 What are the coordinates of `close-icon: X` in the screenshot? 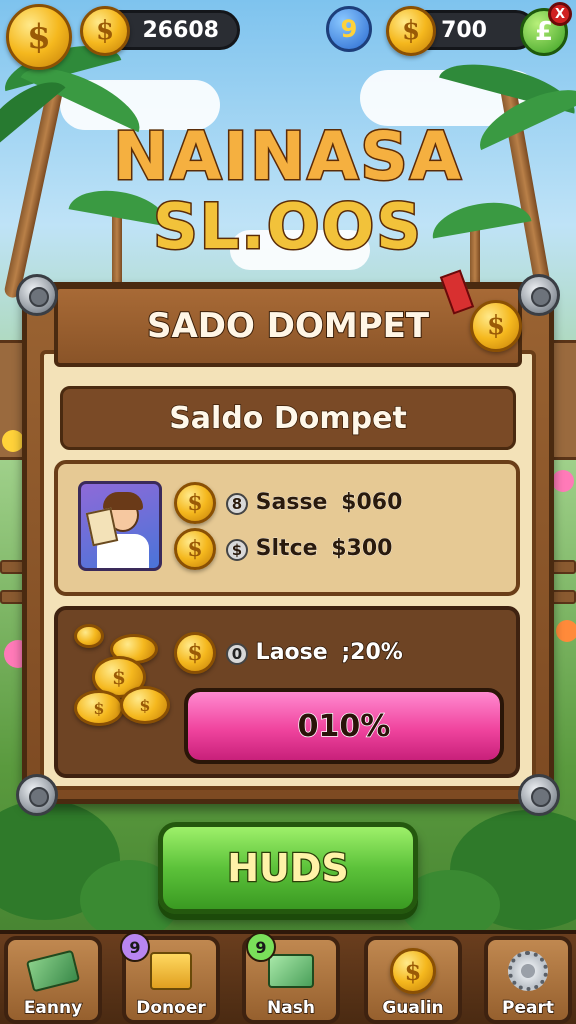 It's located at (560, 14).